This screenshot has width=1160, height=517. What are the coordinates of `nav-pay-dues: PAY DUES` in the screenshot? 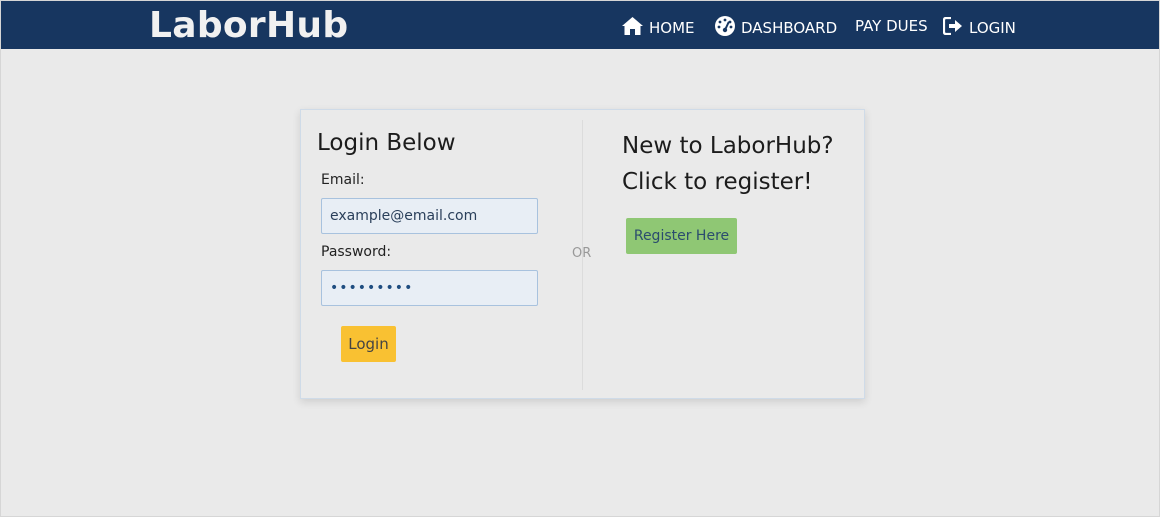 It's located at (891, 26).